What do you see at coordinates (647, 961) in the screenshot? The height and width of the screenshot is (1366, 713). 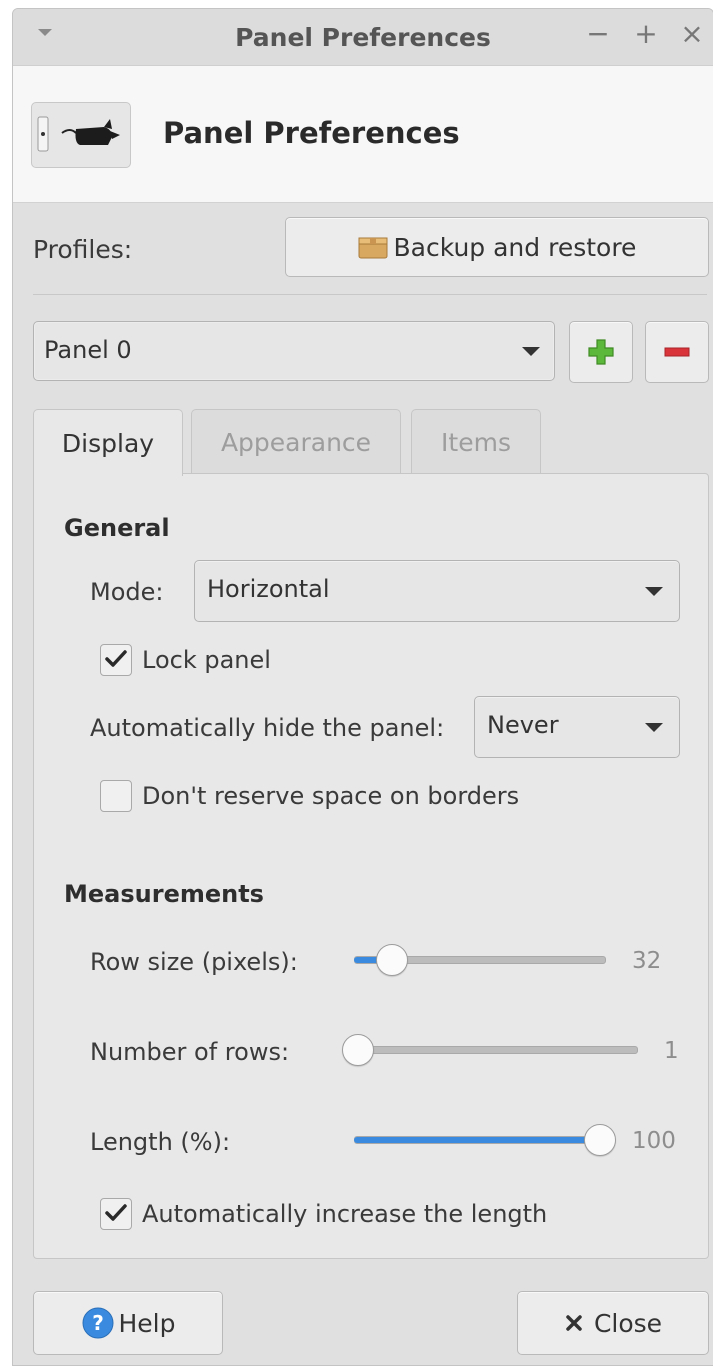 I see `row-size-value: 32` at bounding box center [647, 961].